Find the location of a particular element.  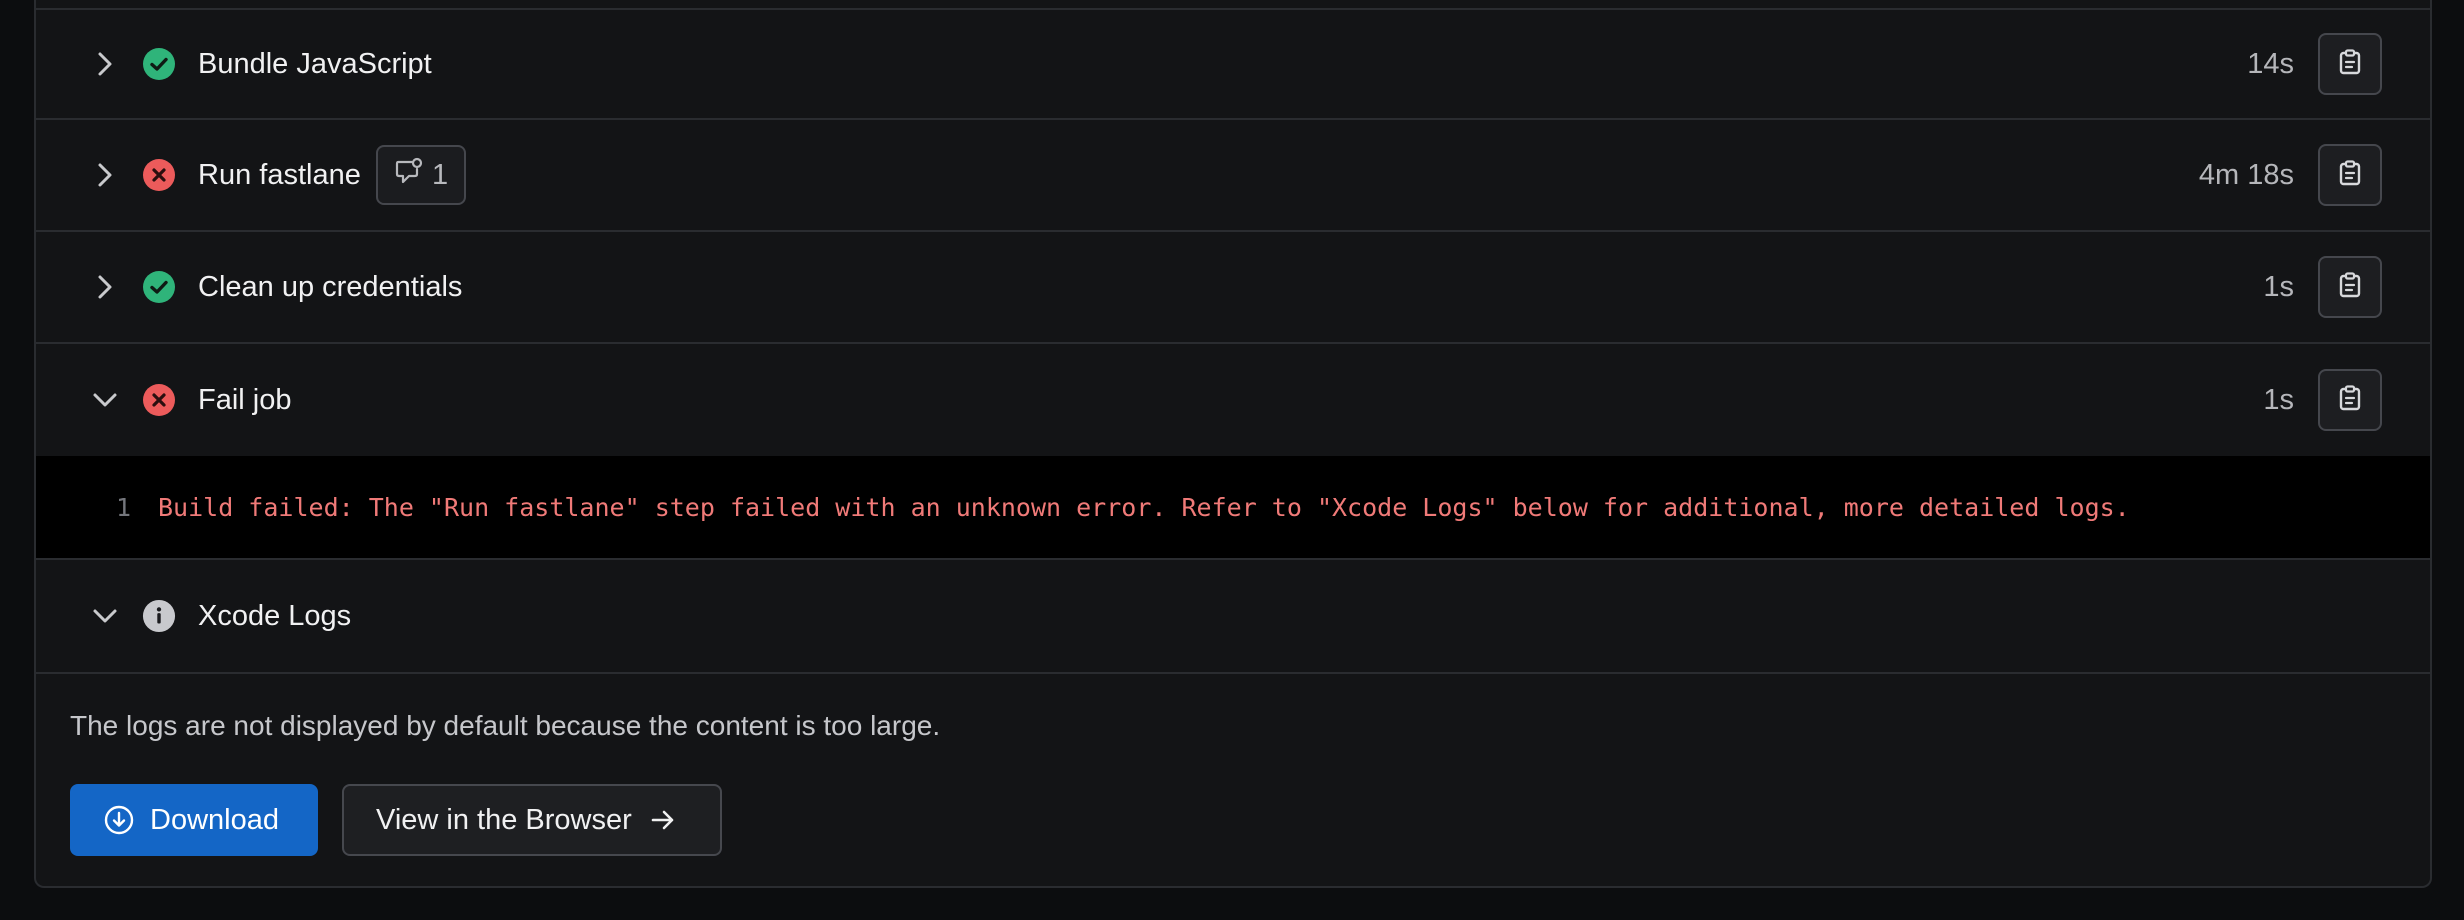

step-row-xcode-logs: Xcode Logs is located at coordinates (1233, 617).